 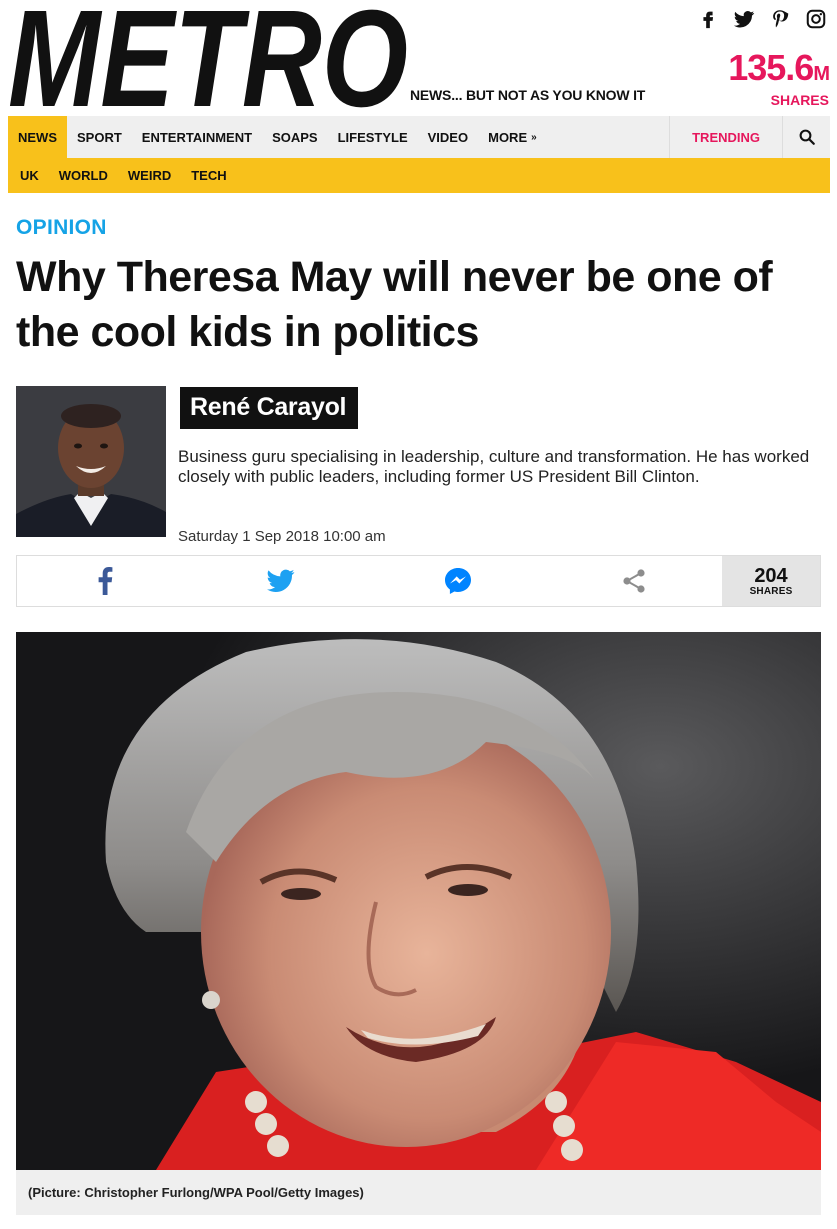 I want to click on nav-more-label: MORE, so click(x=508, y=137).